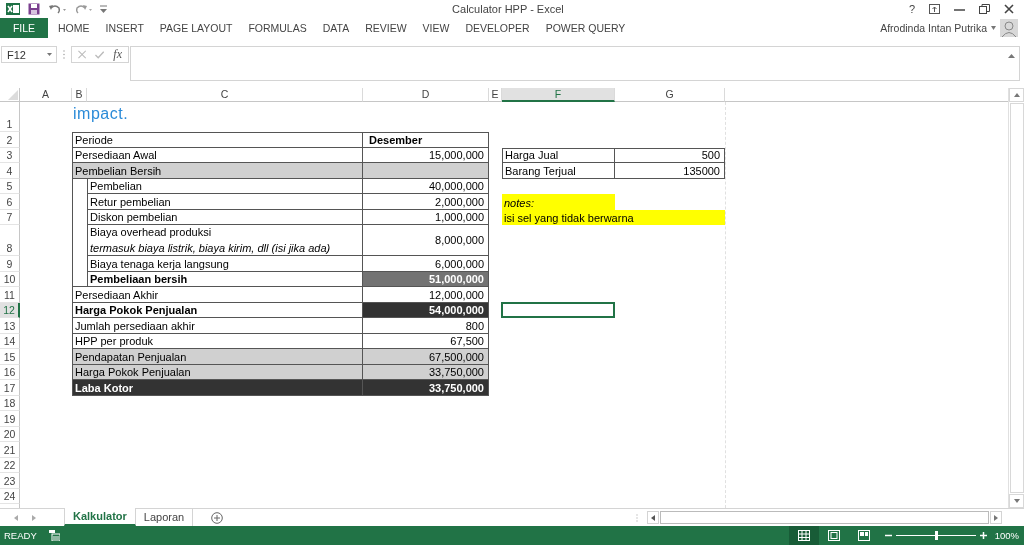 Image resolution: width=1024 pixels, height=545 pixels. I want to click on row-header: 9, so click(10, 264).